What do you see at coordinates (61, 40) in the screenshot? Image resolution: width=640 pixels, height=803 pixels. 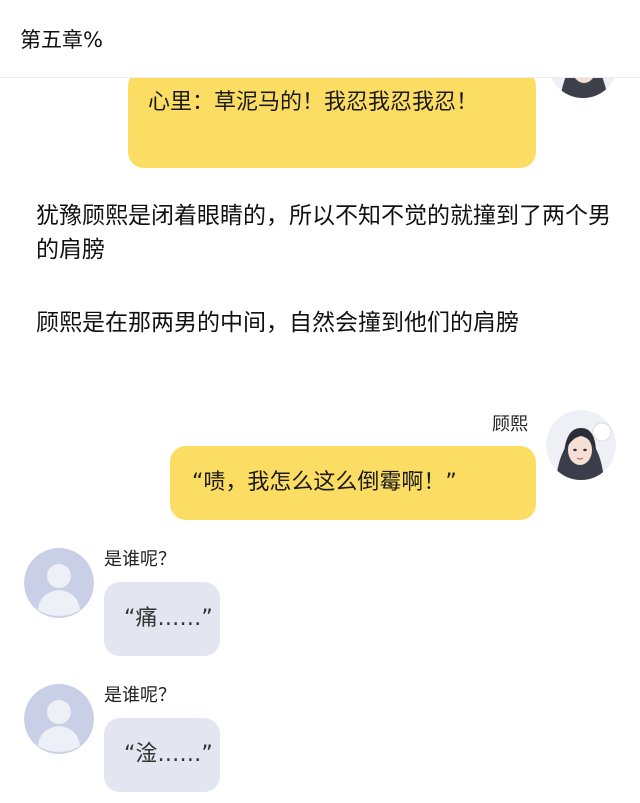 I see `page-title: 第五章%` at bounding box center [61, 40].